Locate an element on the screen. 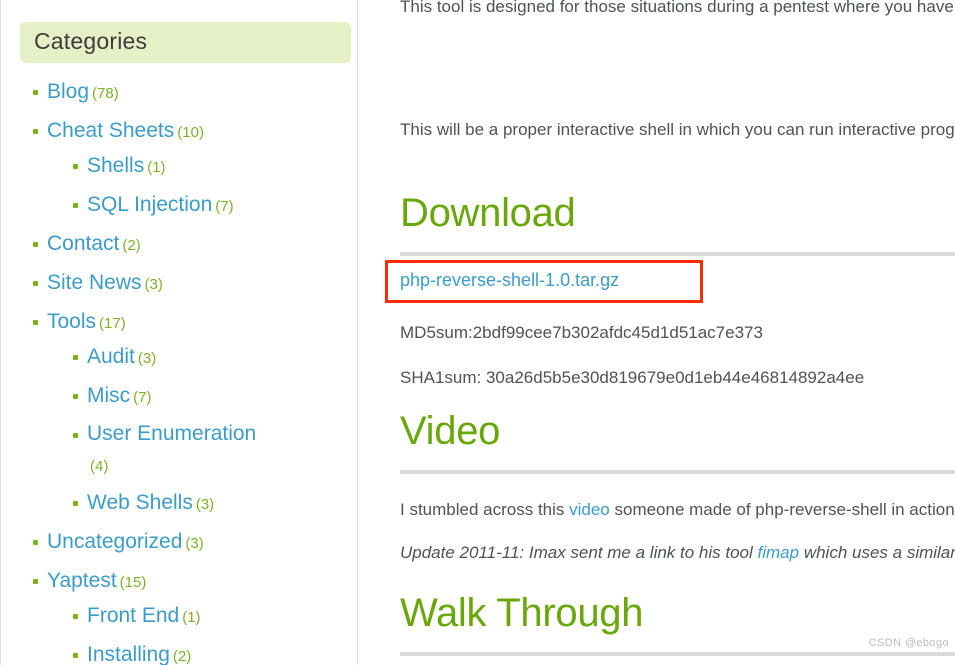  category-link: Contact is located at coordinates (83, 243).